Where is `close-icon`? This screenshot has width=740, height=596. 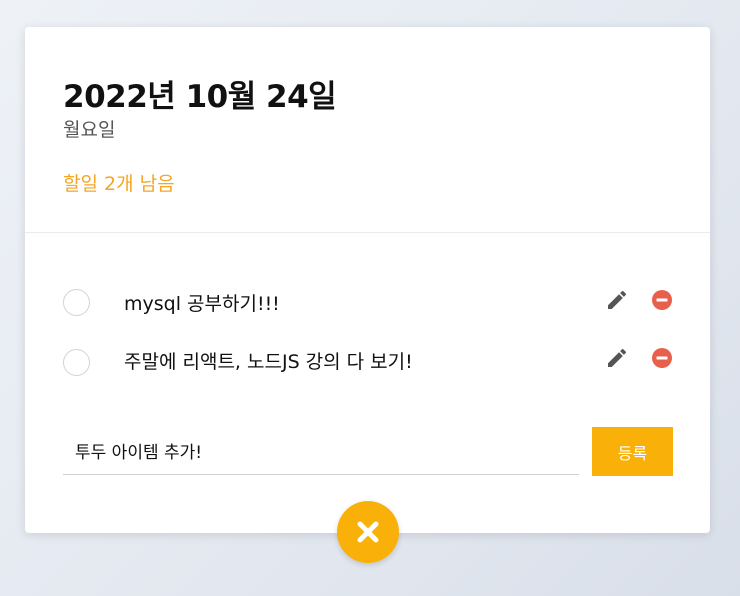
close-icon is located at coordinates (368, 532).